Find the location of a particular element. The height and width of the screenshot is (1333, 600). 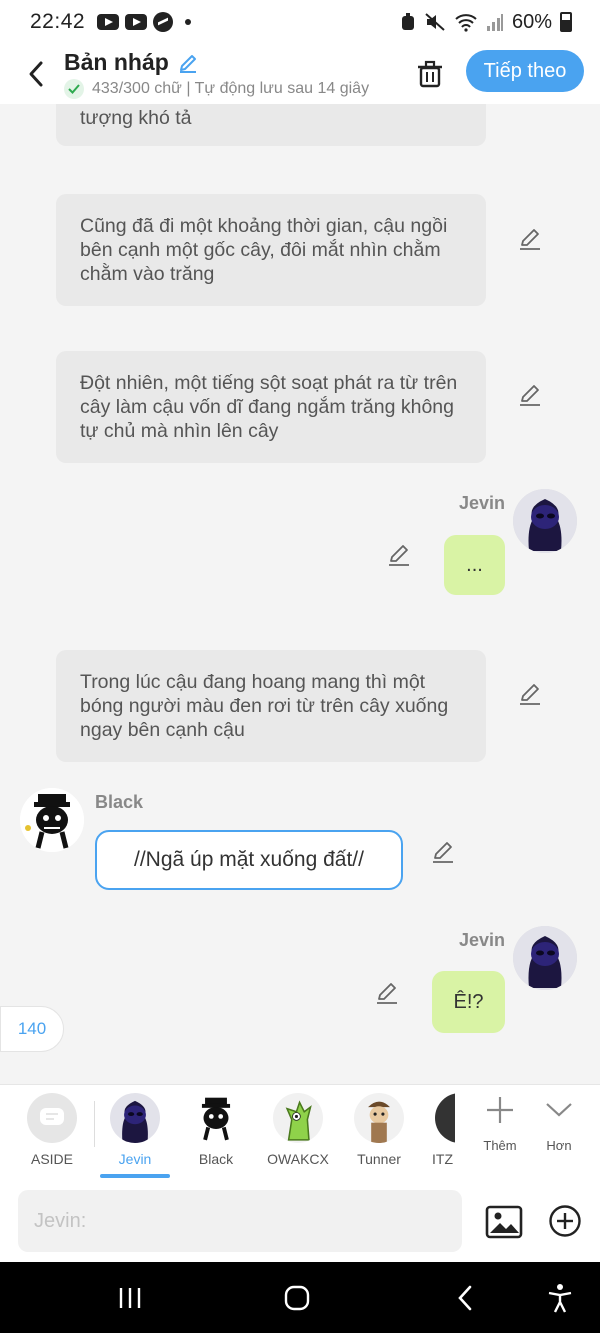

system-icons: 60% is located at coordinates (486, 22).